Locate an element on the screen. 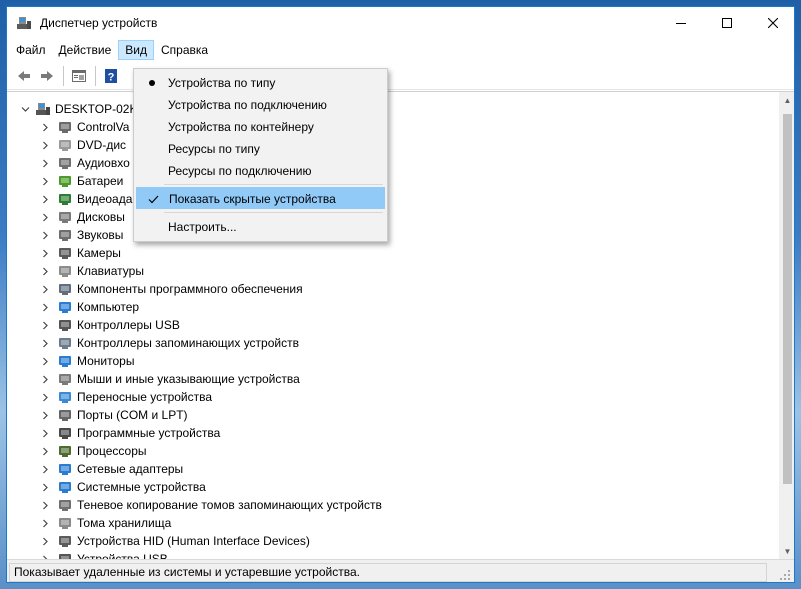 The width and height of the screenshot is (801, 589). view-menu-item-show-hidden: Показать скрытые устройства is located at coordinates (260, 198).